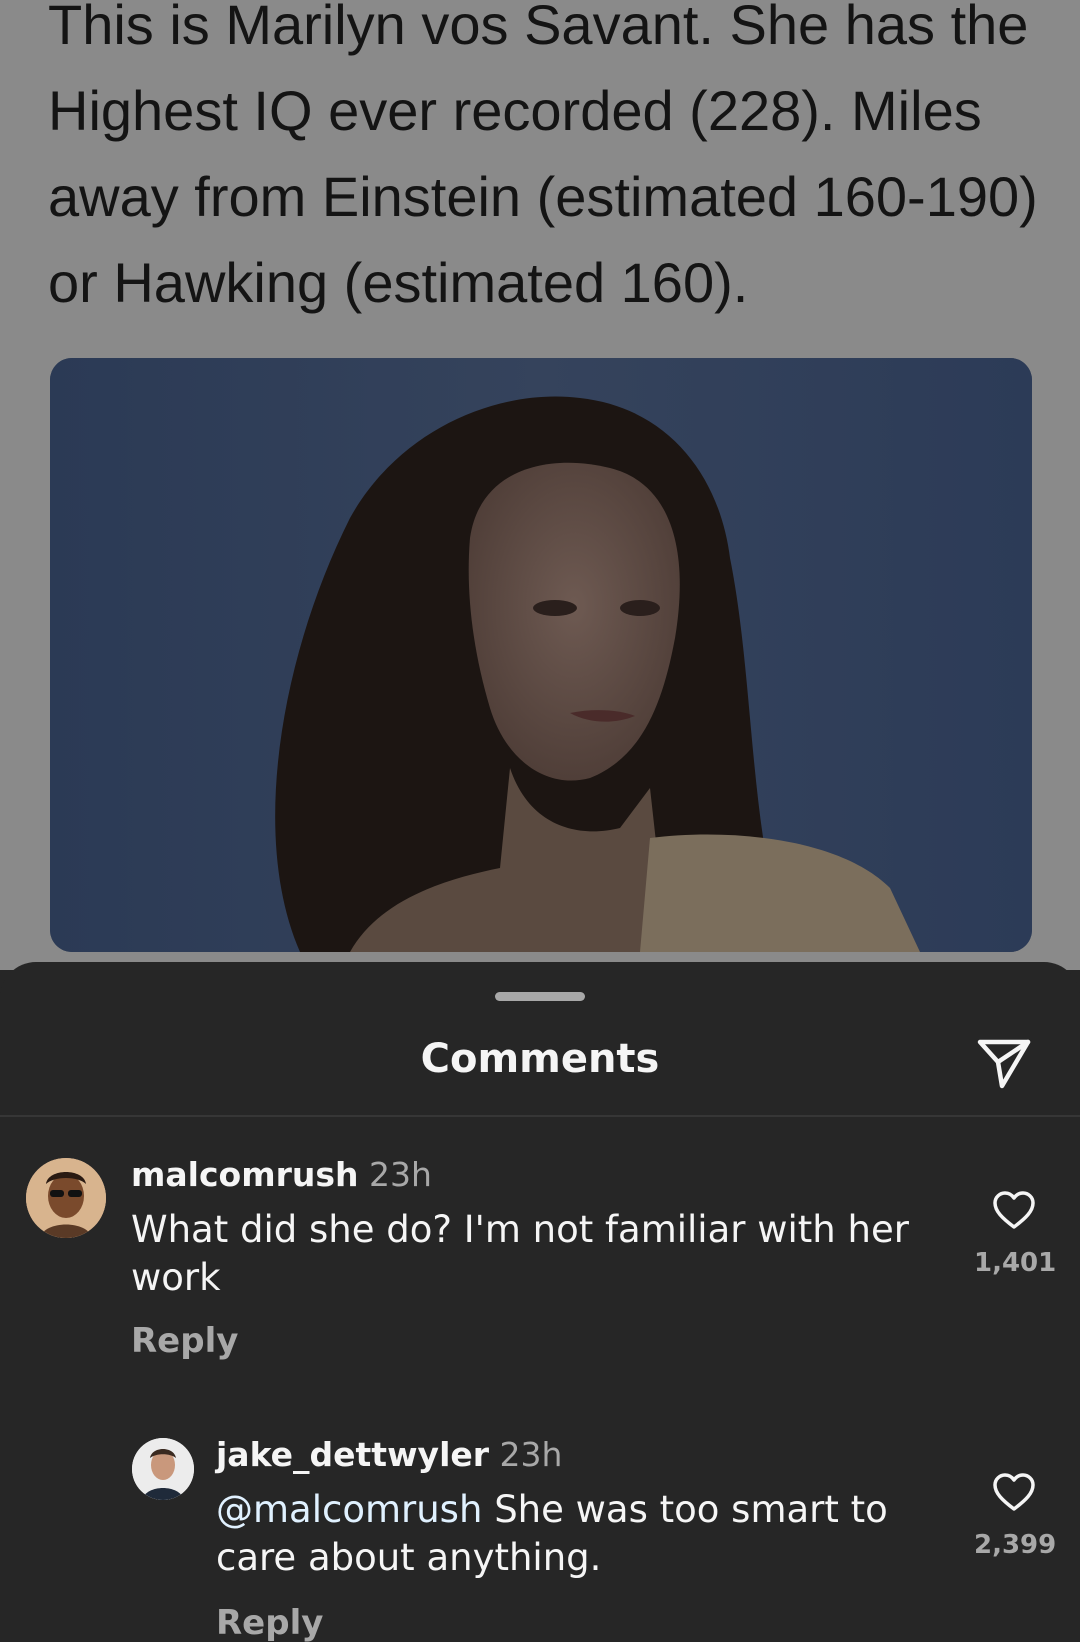 This screenshot has width=1080, height=1642. I want to click on comment-header: jake_dettwyler 23h, so click(389, 1455).